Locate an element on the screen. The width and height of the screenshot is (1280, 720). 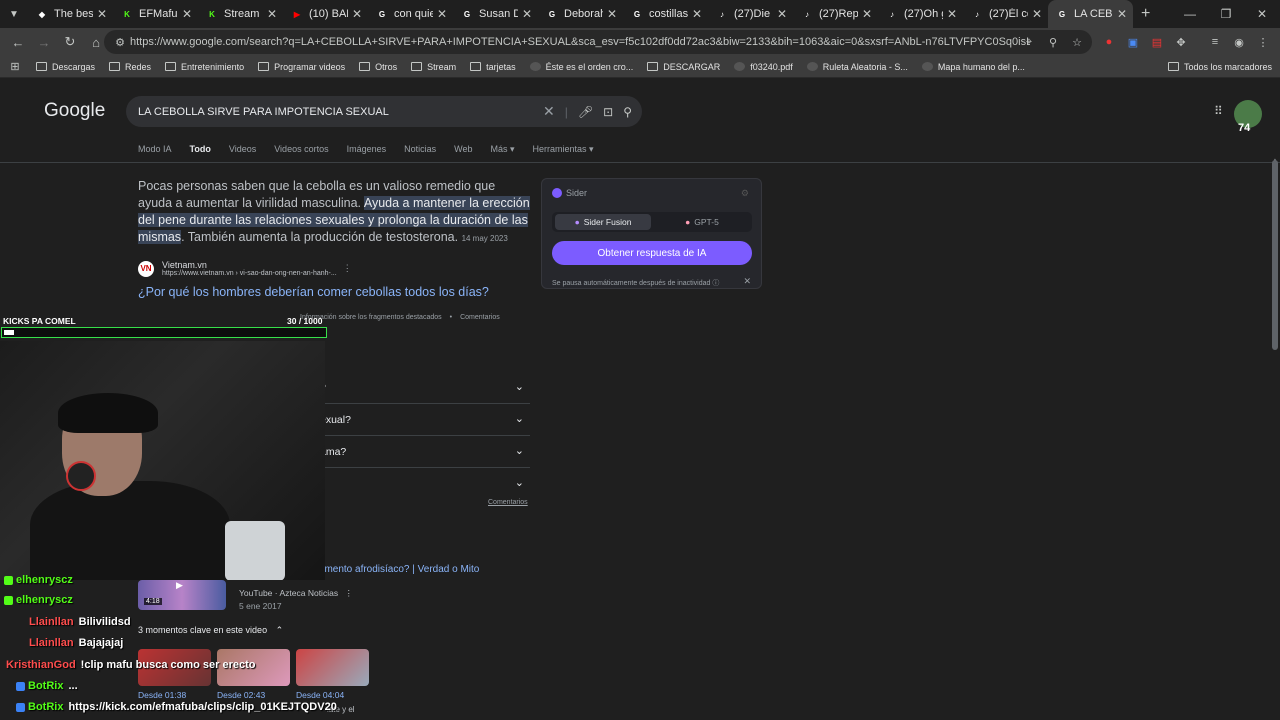
scrollbar is located at coordinates (1275, 255).